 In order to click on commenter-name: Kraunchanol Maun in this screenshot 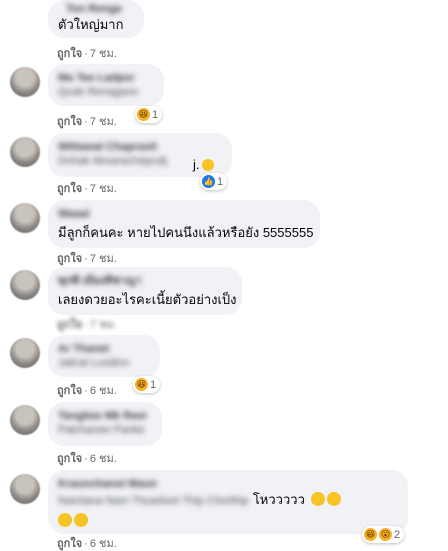, I will do `click(227, 484)`.